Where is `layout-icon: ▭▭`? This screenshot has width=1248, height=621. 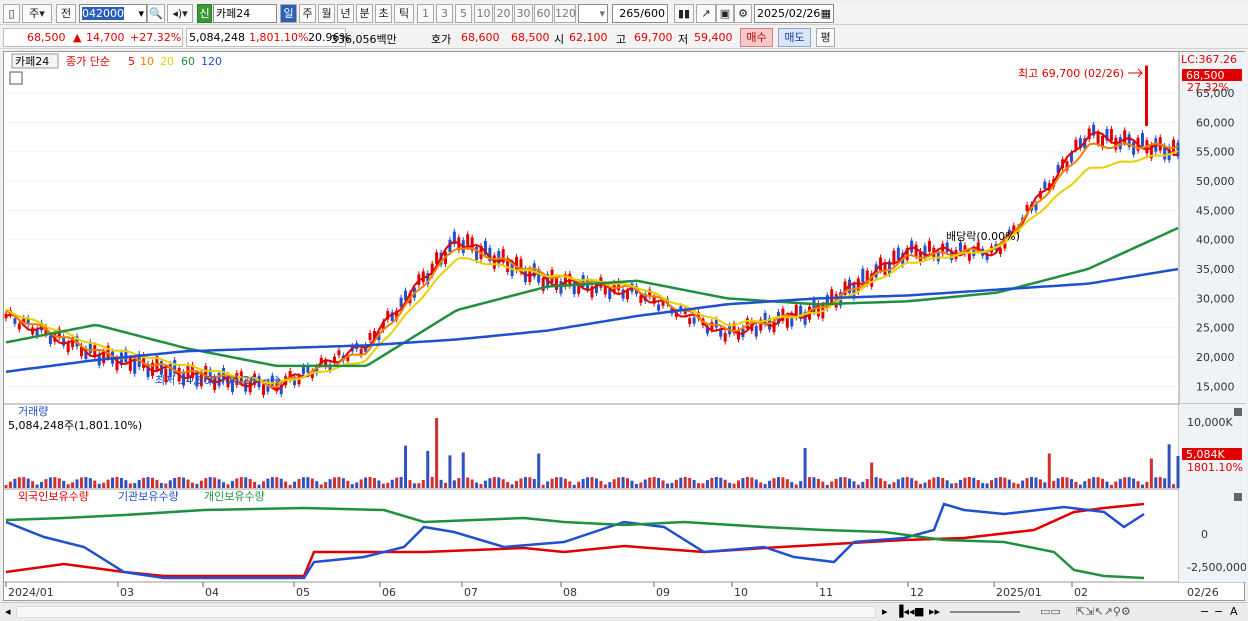
layout-icon: ▭▭ is located at coordinates (1050, 611).